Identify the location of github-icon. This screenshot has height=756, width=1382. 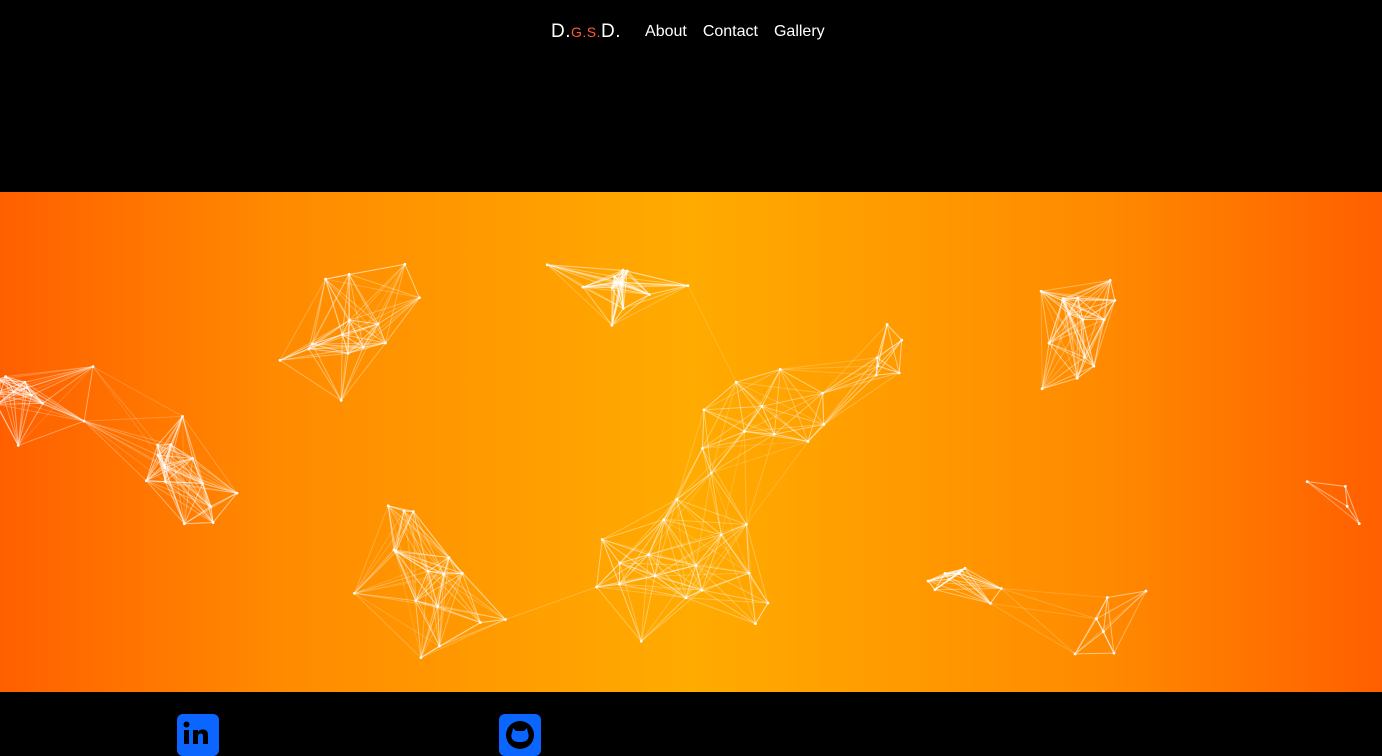
(520, 735).